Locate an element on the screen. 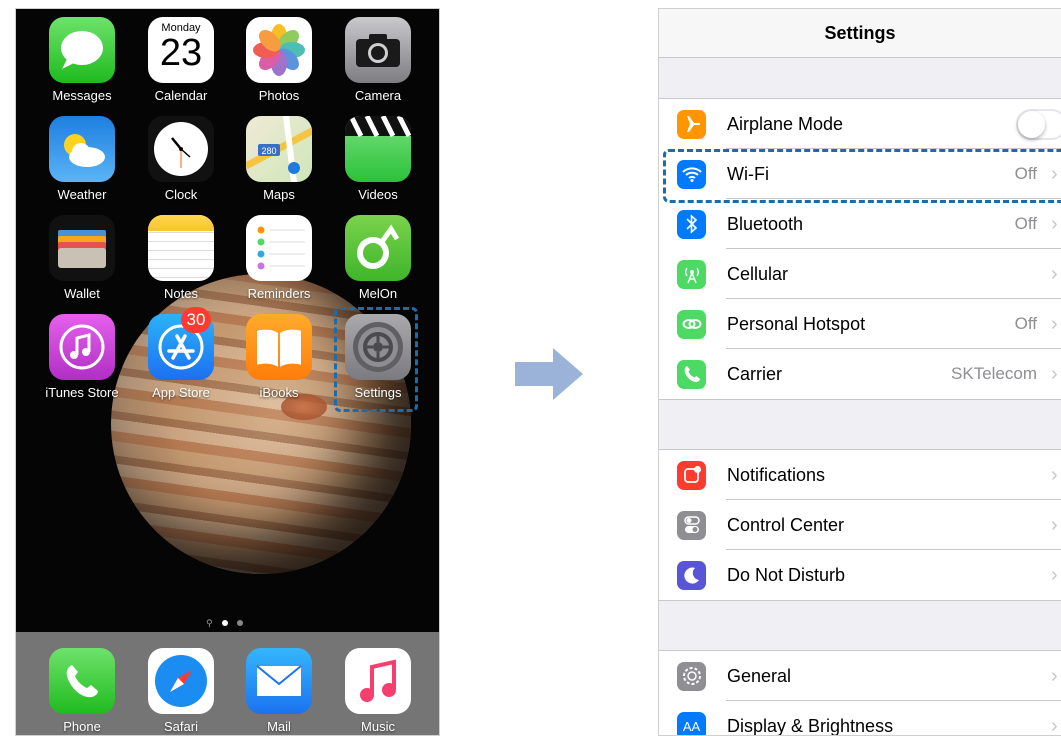 Image resolution: width=1061 pixels, height=736 pixels. app-weather: Weather is located at coordinates (82, 159).